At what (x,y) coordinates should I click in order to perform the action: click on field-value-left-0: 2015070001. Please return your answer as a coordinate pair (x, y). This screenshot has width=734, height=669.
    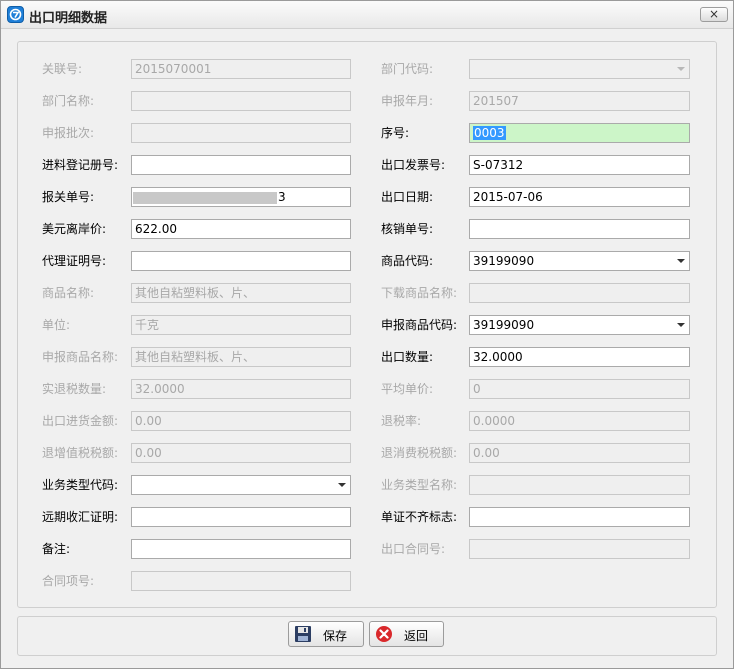
    Looking at the image, I should click on (173, 69).